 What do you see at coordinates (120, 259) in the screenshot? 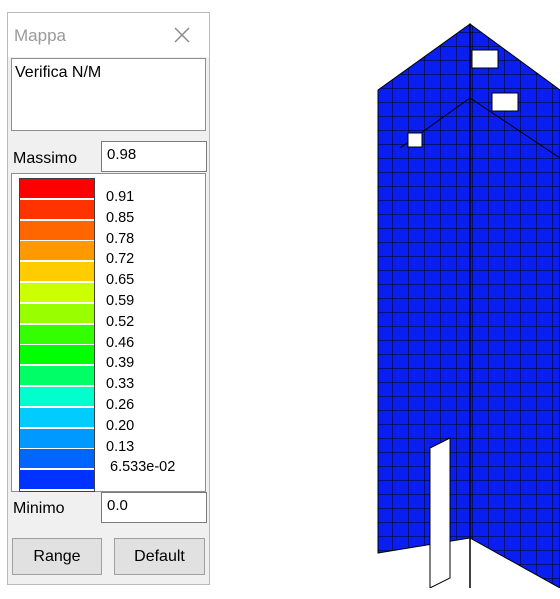
I see `legend-tick-label: 0.72` at bounding box center [120, 259].